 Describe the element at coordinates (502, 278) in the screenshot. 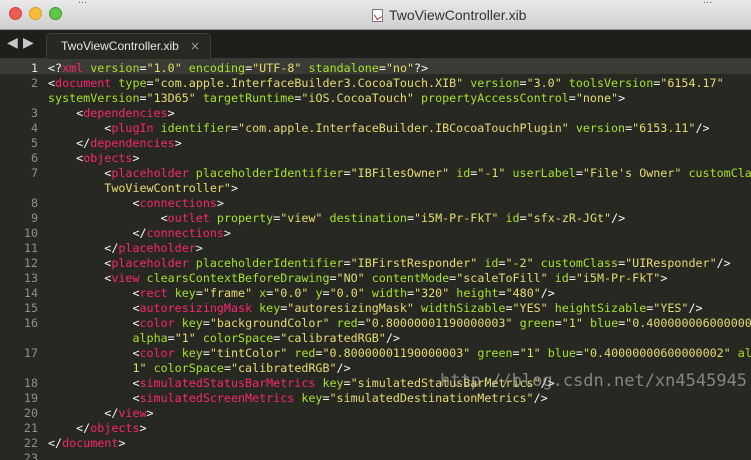

I see `code-token: "scaleToFill"` at that location.